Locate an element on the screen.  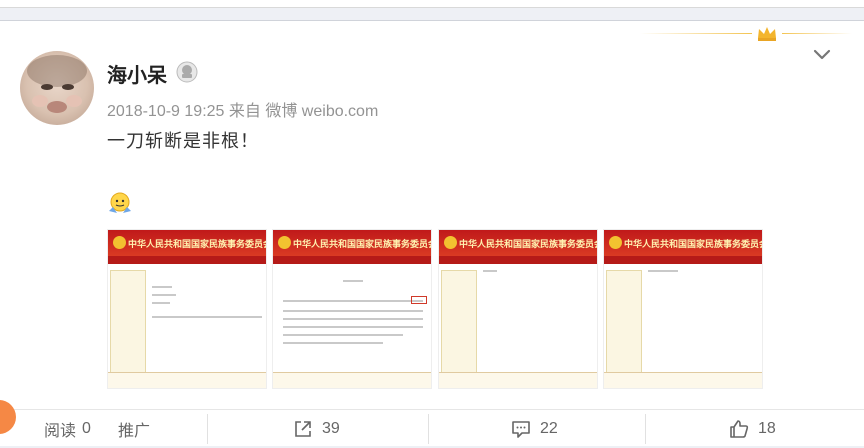
comment-icon is located at coordinates (521, 429).